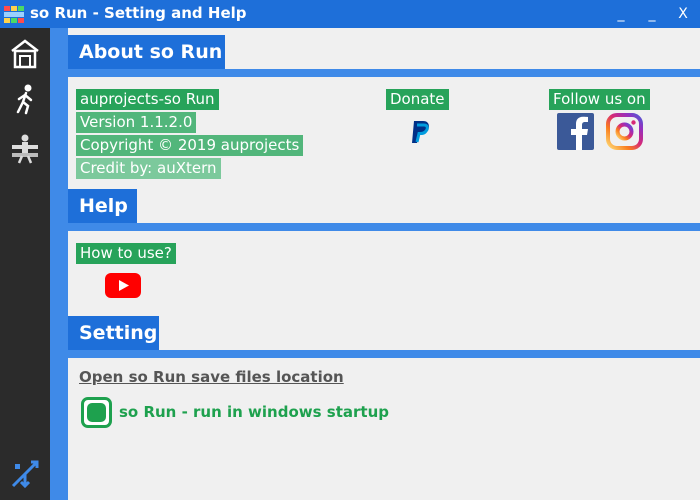 The height and width of the screenshot is (500, 700). I want to click on window-title: so Run - Setting and Help, so click(138, 13).